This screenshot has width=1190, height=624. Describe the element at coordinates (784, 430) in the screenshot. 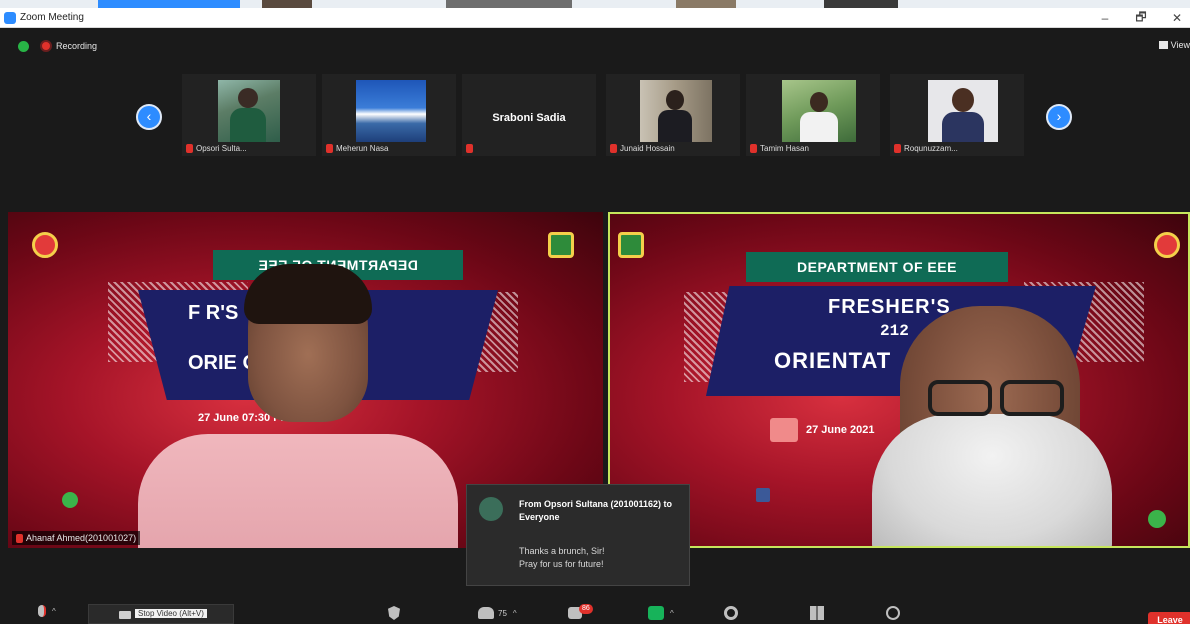

I see `calendar-icon` at that location.